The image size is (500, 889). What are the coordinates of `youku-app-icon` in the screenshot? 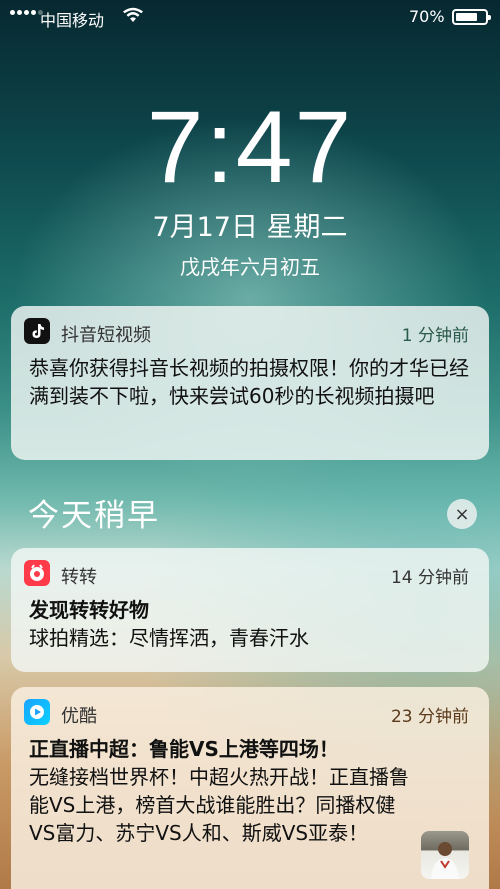 It's located at (37, 712).